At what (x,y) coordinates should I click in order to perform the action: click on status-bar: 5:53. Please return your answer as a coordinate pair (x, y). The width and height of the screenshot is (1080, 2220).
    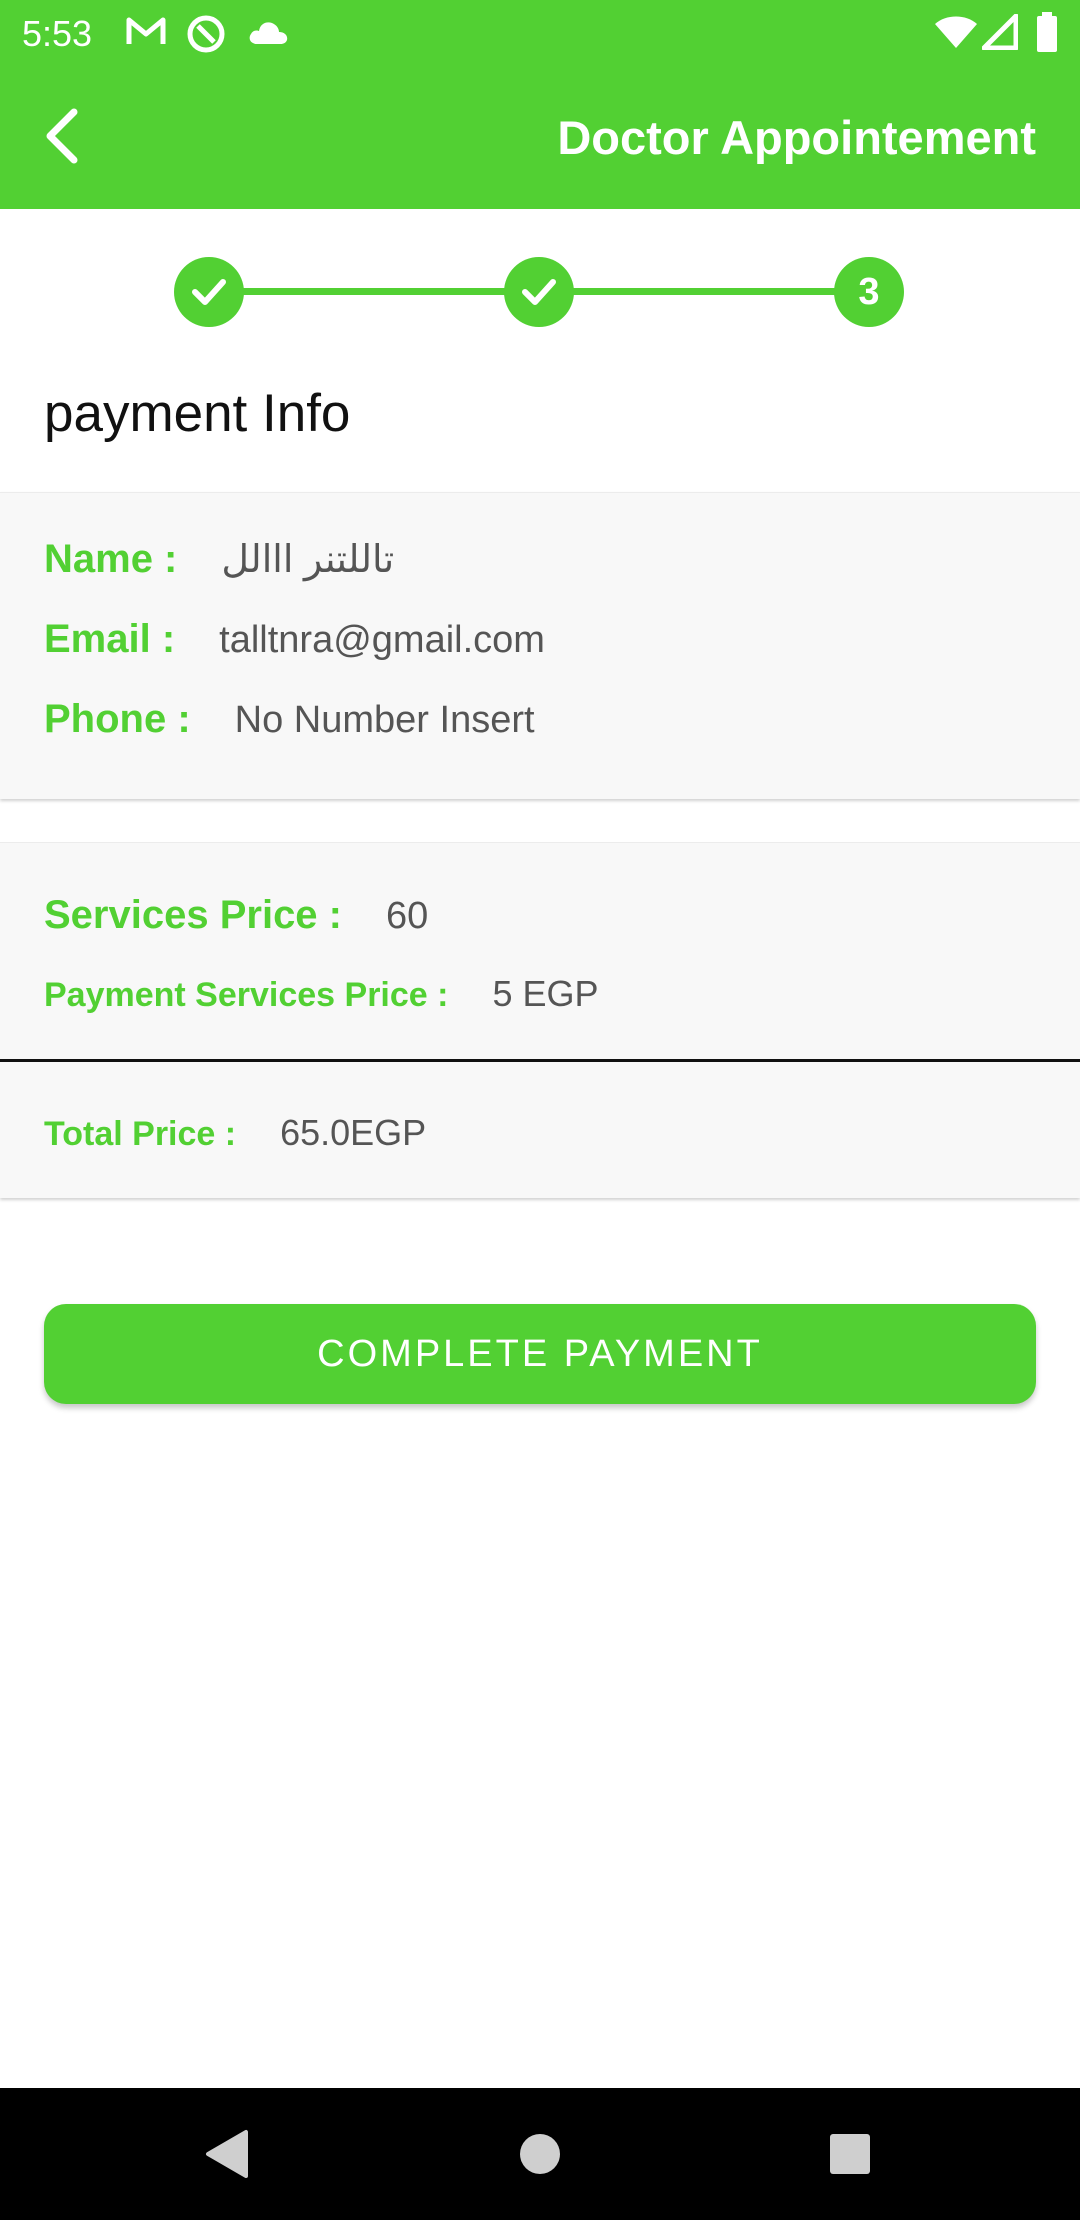
    Looking at the image, I should click on (540, 34).